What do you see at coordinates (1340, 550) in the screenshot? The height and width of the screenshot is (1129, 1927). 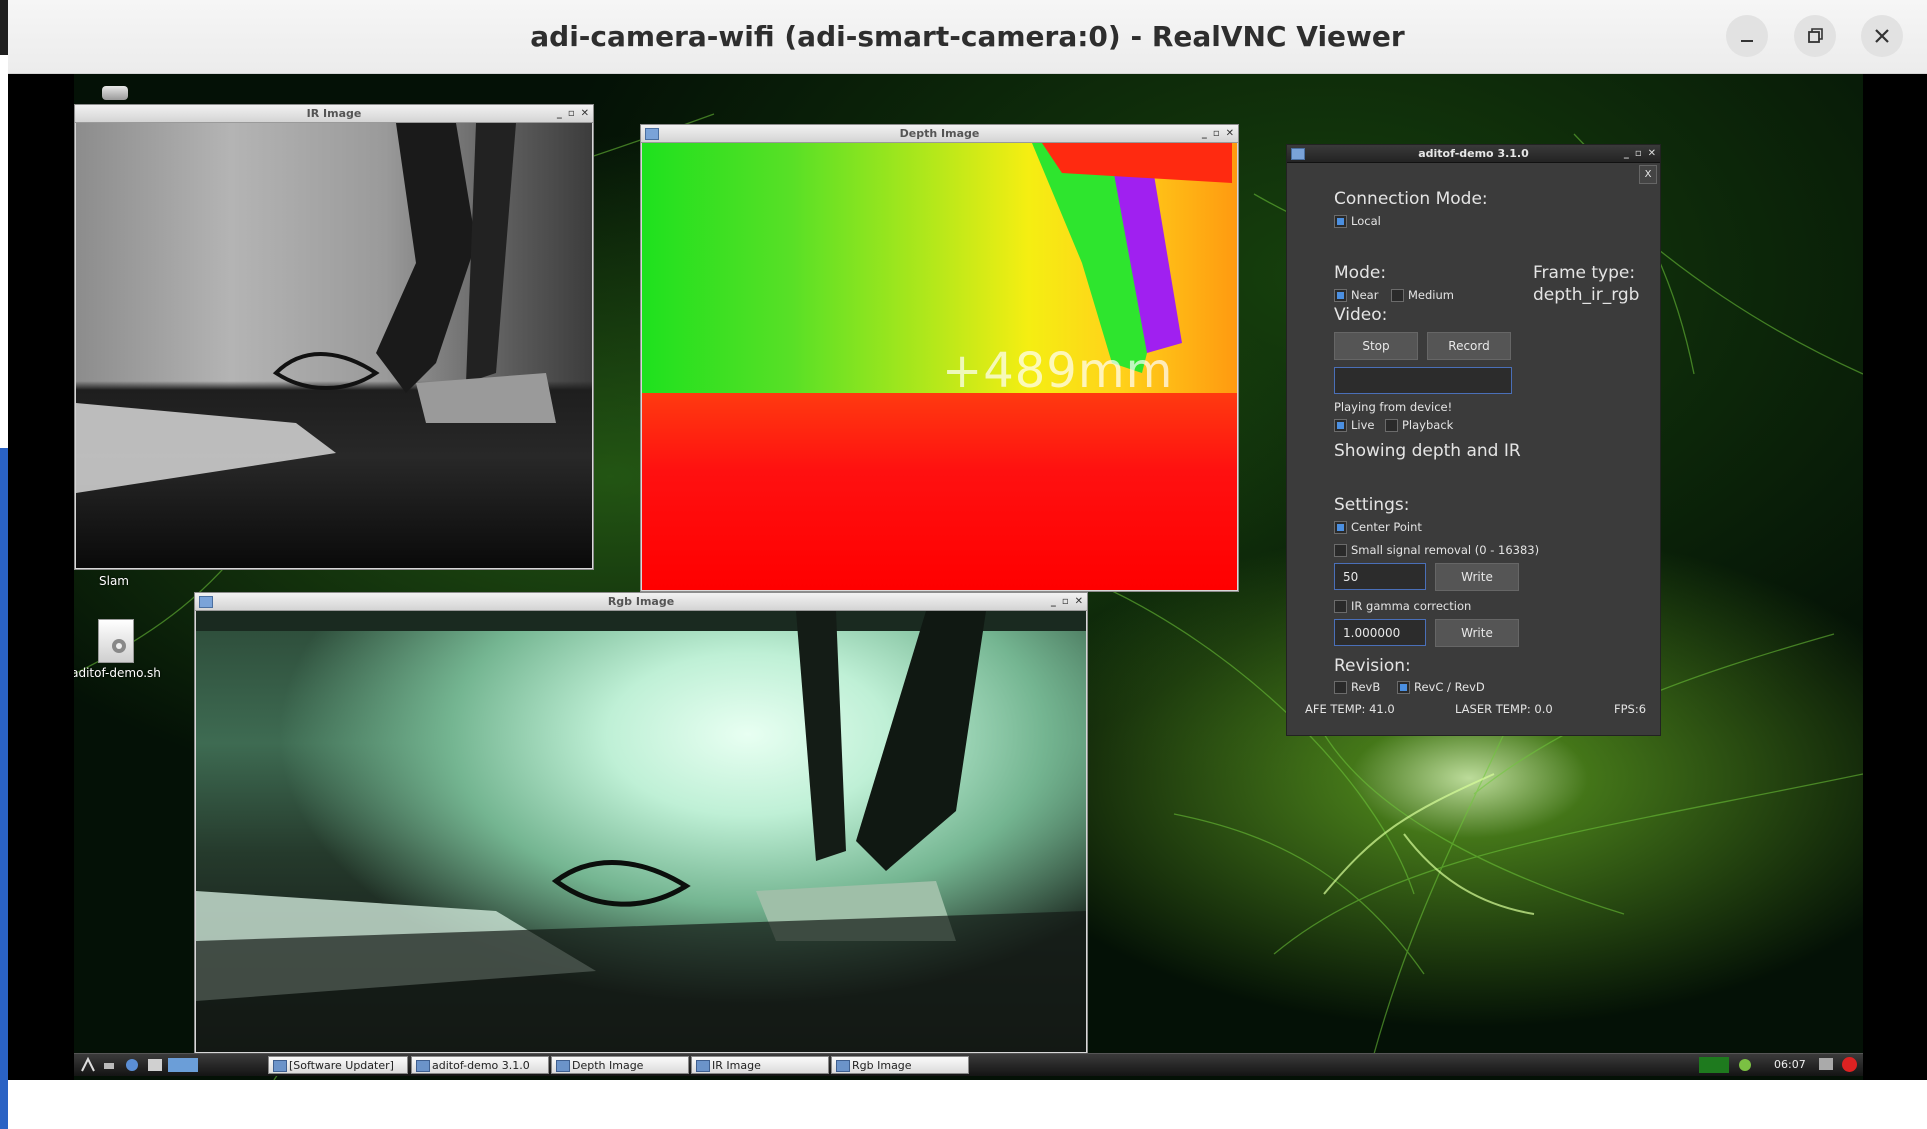 I see `small-signal-checkbox` at bounding box center [1340, 550].